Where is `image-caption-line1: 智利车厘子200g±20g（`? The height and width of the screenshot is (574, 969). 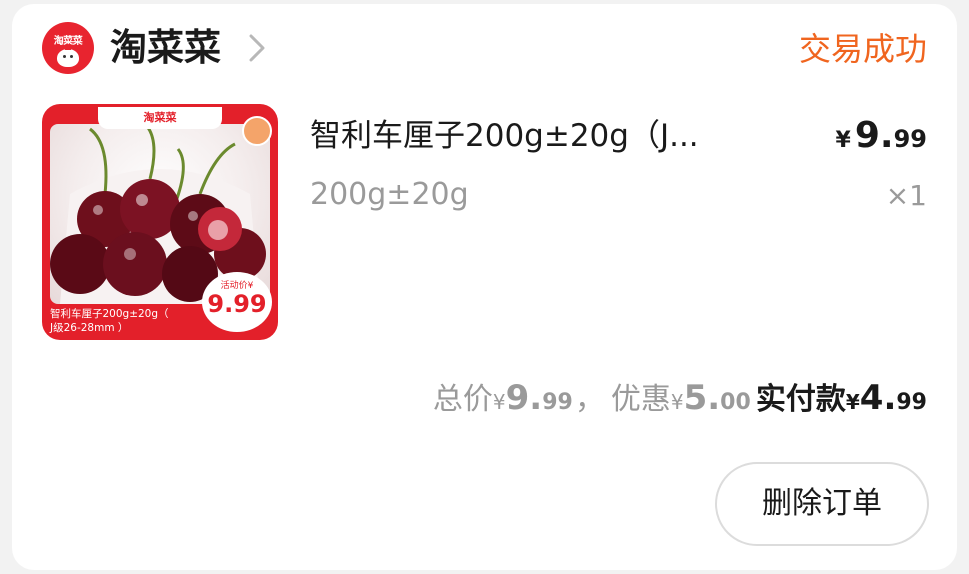
image-caption-line1: 智利车厘子200g±20g（ is located at coordinates (109, 314).